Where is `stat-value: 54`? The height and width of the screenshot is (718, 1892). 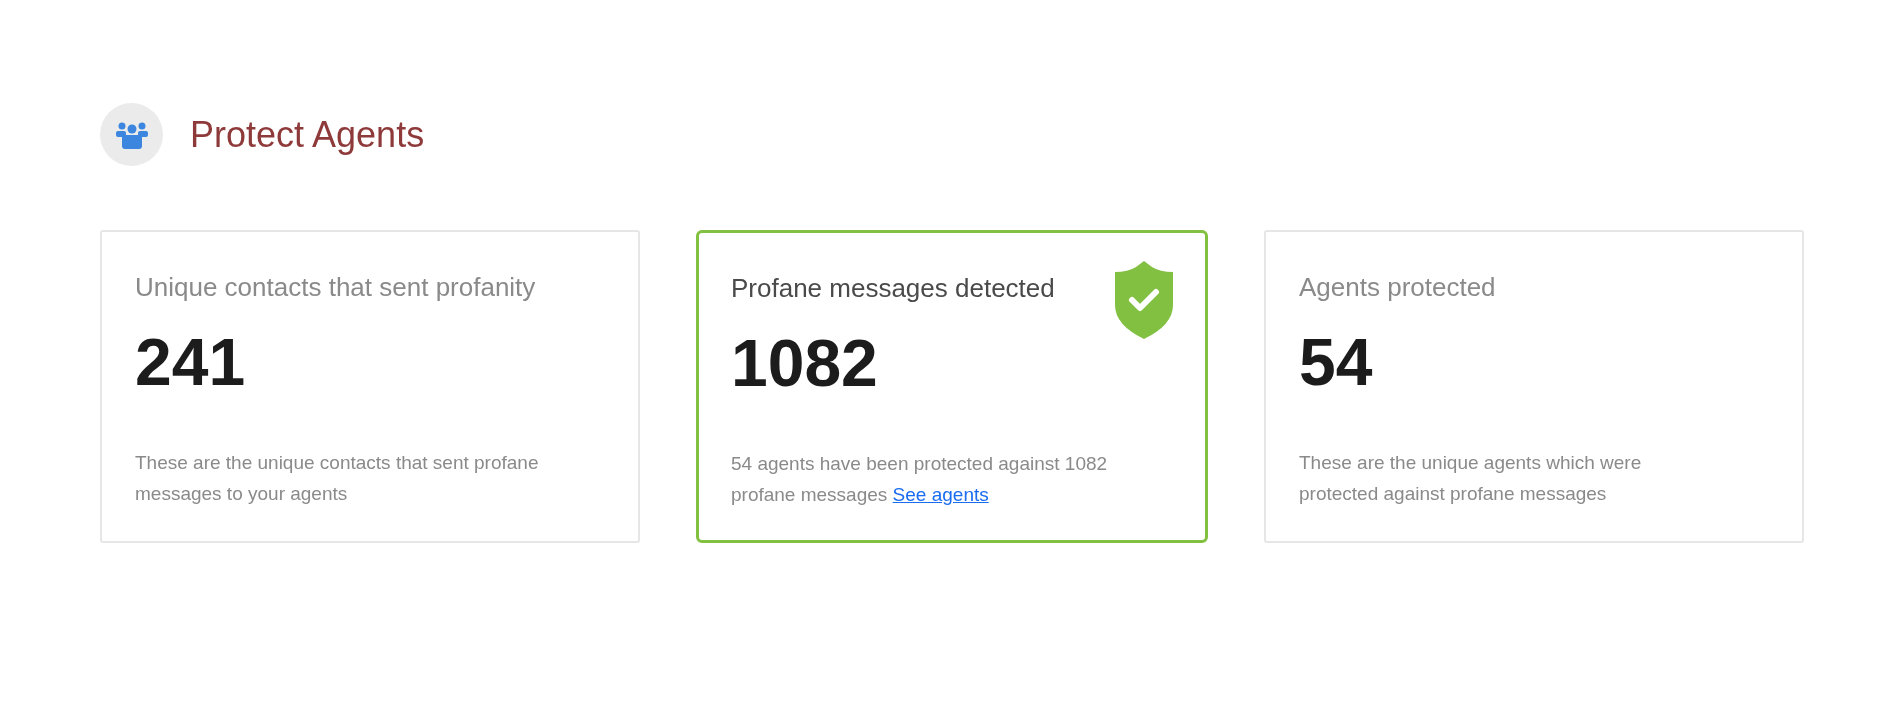
stat-value: 54 is located at coordinates (1336, 362).